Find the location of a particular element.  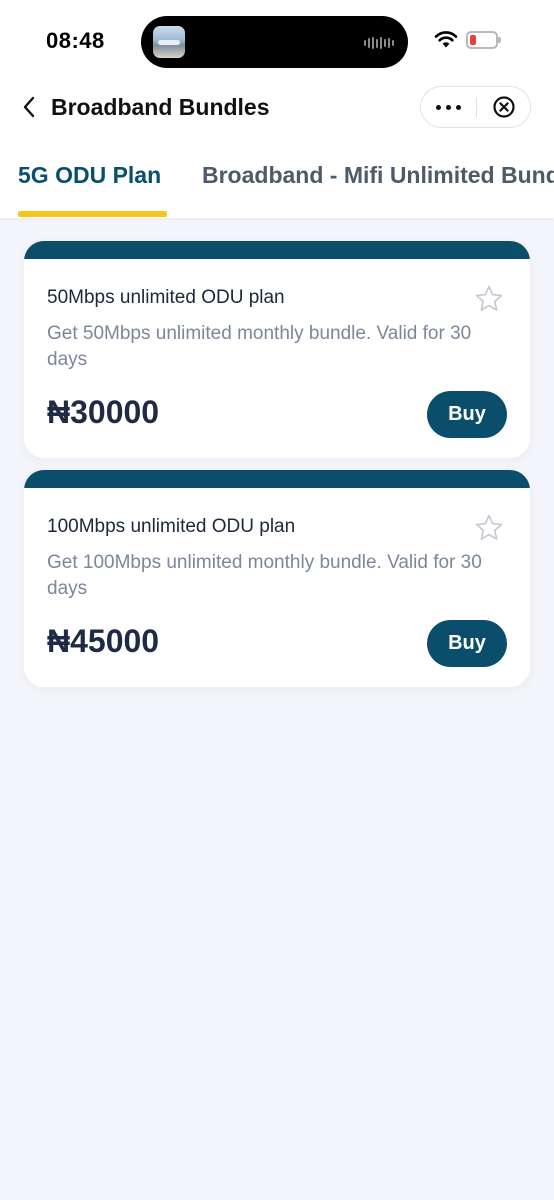

circle-close-icon is located at coordinates (504, 107).